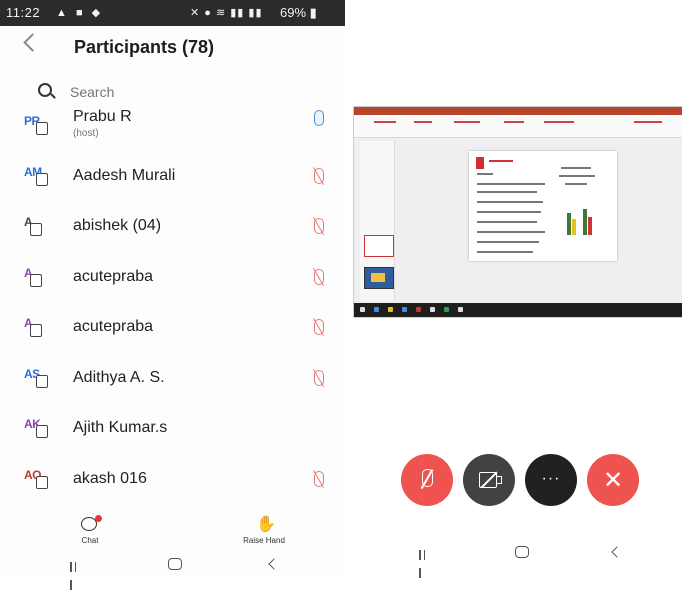 This screenshot has width=682, height=595. What do you see at coordinates (518, 126) in the screenshot?
I see `ppt-ribbon` at bounding box center [518, 126].